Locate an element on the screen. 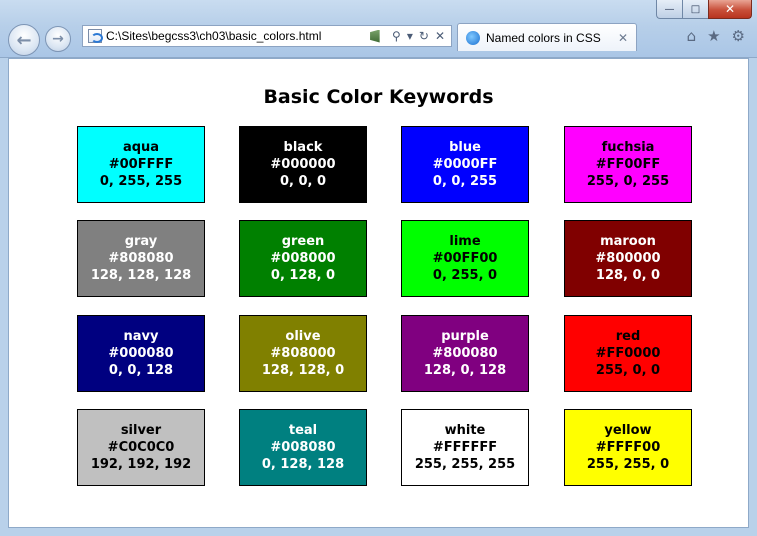  window-caption-buttons: — □ ✕ is located at coordinates (704, 10).